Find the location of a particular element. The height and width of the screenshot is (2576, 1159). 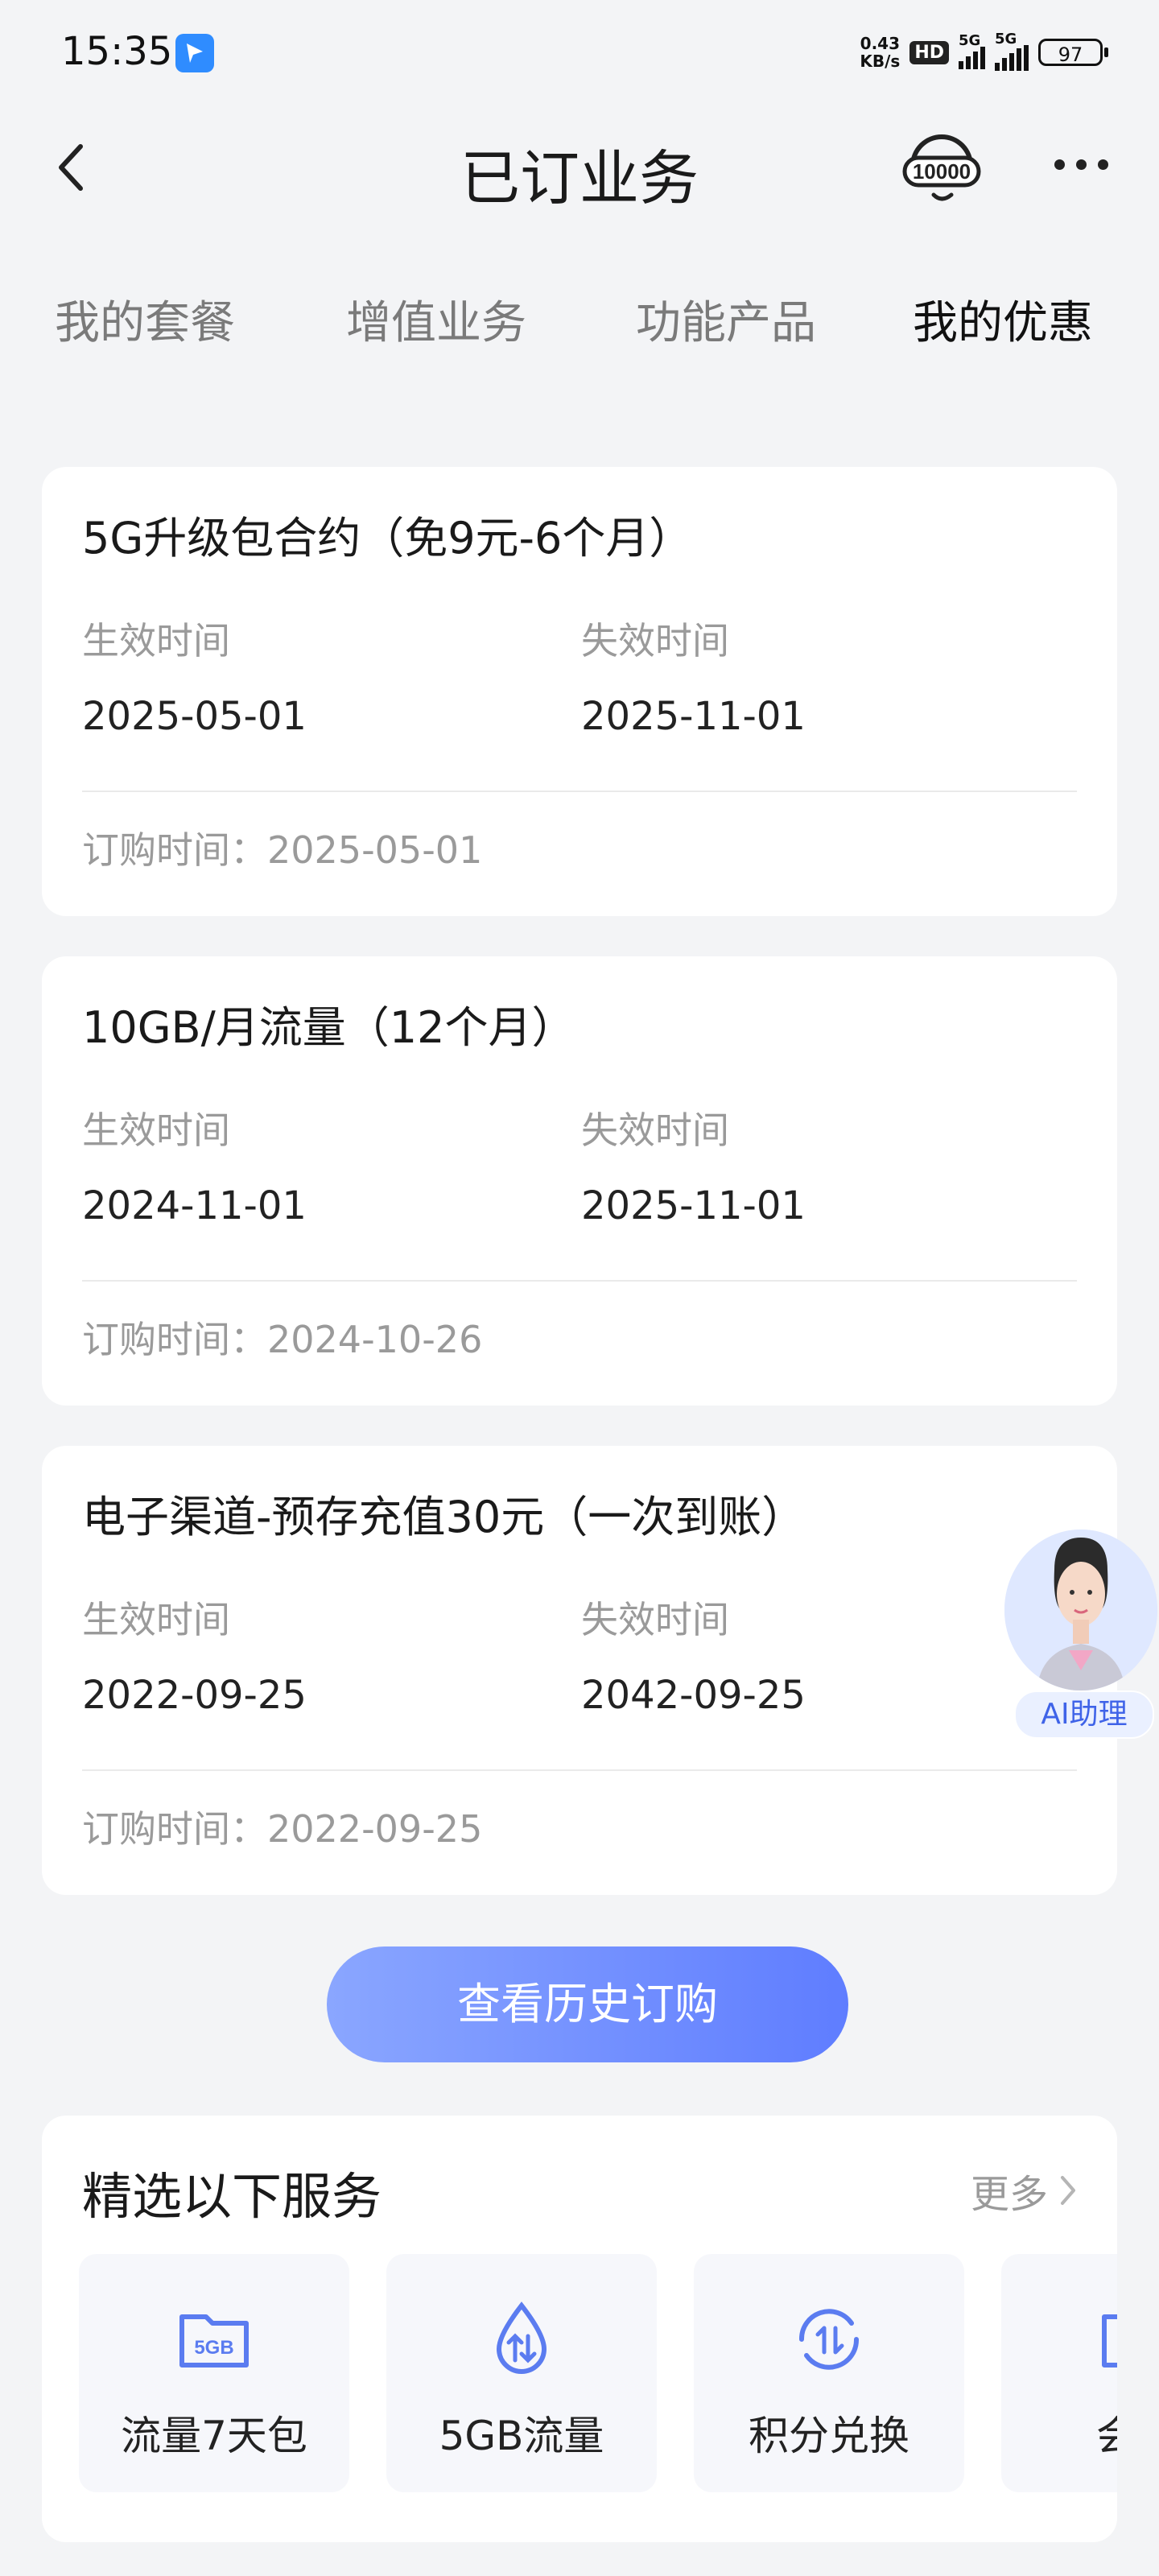

network-speed-unit: KB/s is located at coordinates (881, 61).